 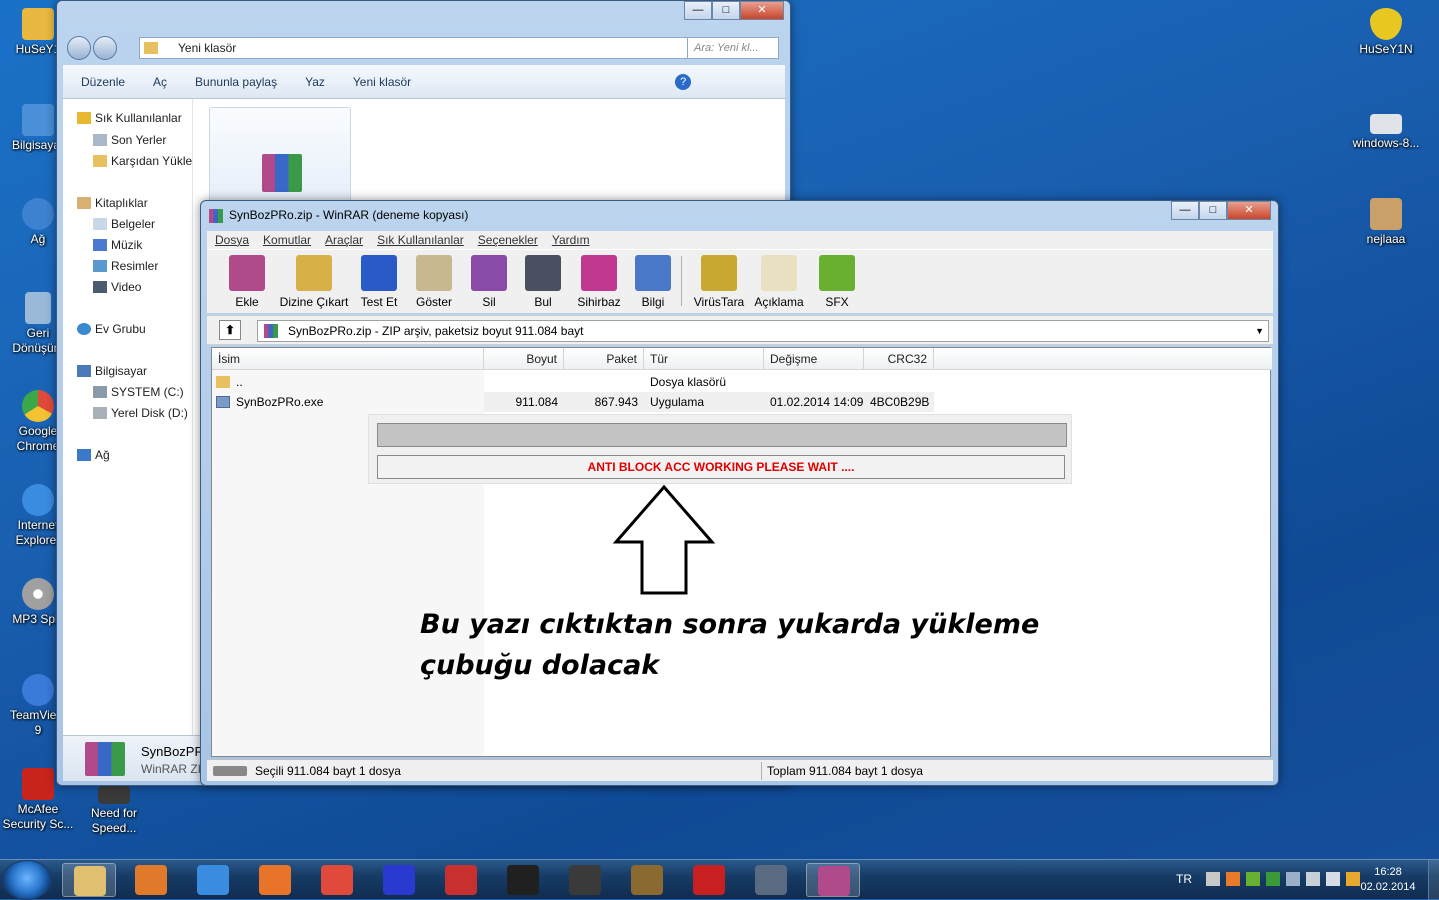 What do you see at coordinates (1386, 222) in the screenshot?
I see `desktop-icon-nejlaaa: nejlaaa` at bounding box center [1386, 222].